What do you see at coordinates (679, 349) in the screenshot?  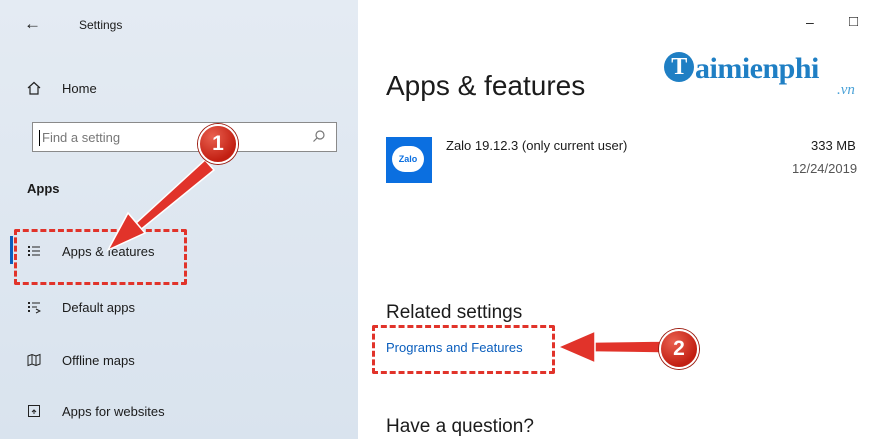 I see `annotation-badge-2: 2` at bounding box center [679, 349].